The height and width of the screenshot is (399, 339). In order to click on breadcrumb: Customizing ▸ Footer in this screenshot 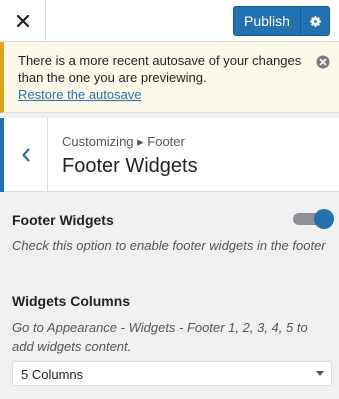, I will do `click(123, 141)`.